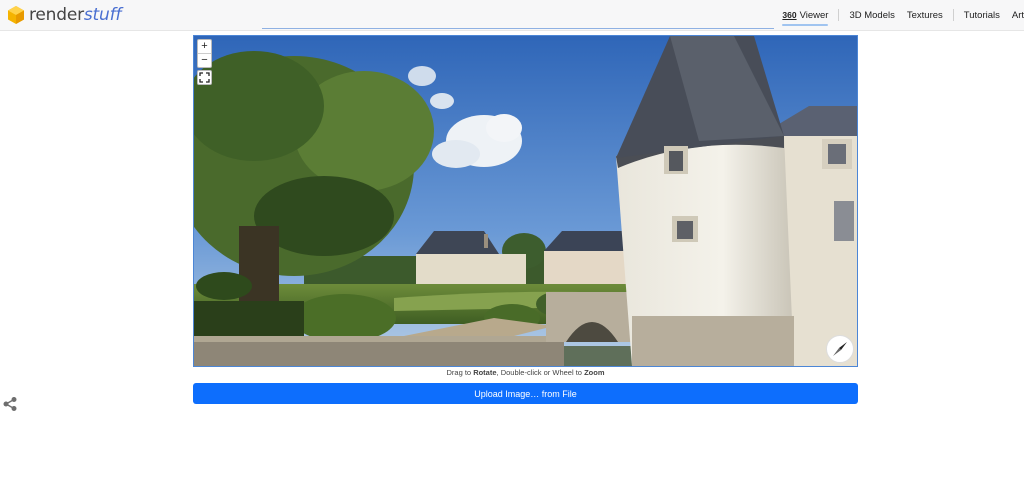 Image resolution: width=1024 pixels, height=496 pixels. What do you see at coordinates (485, 372) in the screenshot?
I see `hint-rotate: Rotate` at bounding box center [485, 372].